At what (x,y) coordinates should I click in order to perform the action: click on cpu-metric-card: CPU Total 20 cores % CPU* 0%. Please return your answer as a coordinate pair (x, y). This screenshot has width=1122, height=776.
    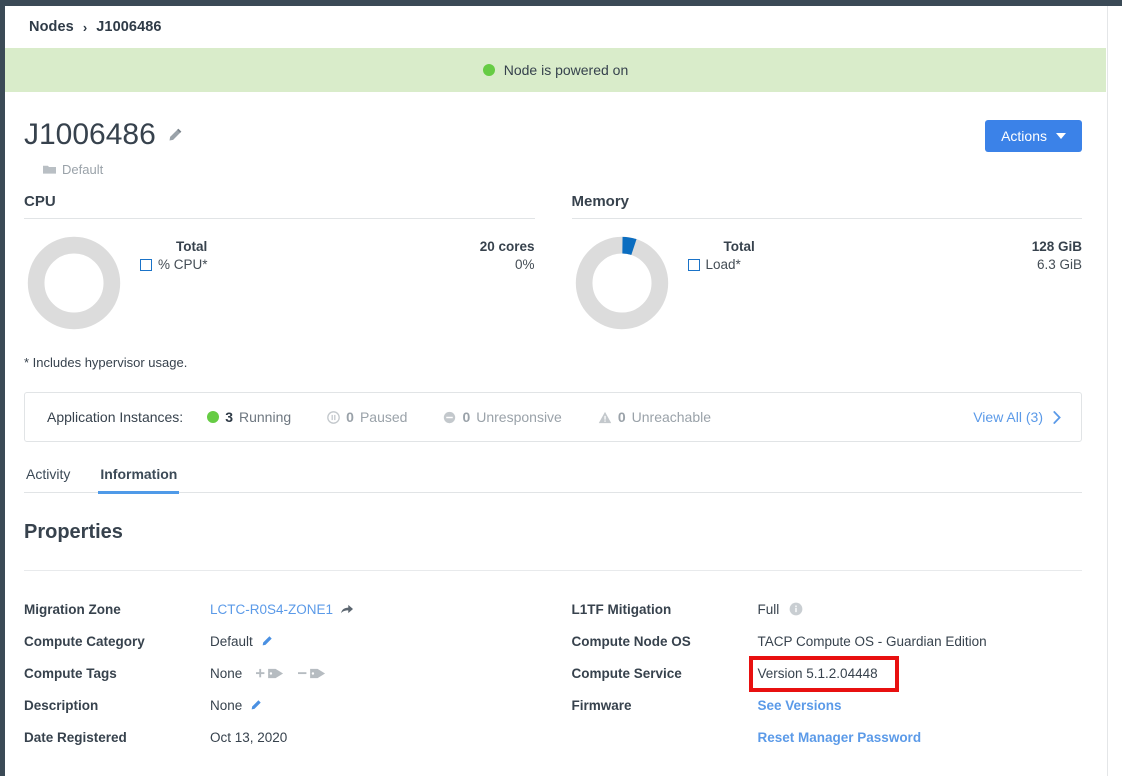
    Looking at the image, I should click on (279, 263).